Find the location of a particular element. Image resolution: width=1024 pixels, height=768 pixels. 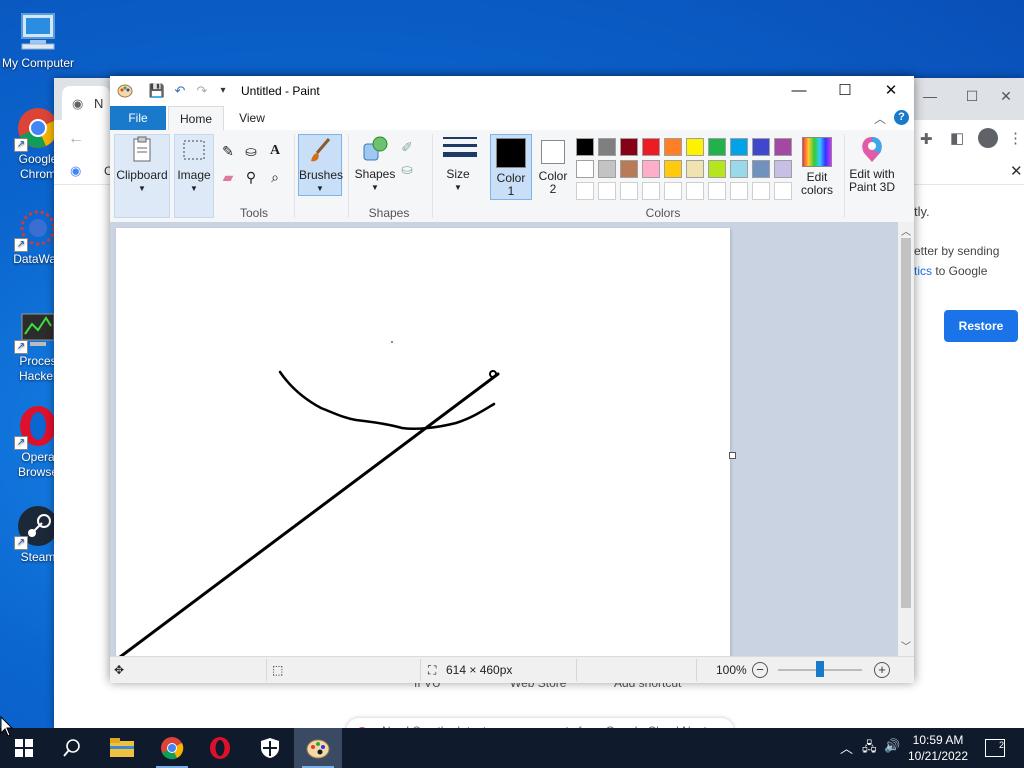

taskbar-opera is located at coordinates (220, 748).